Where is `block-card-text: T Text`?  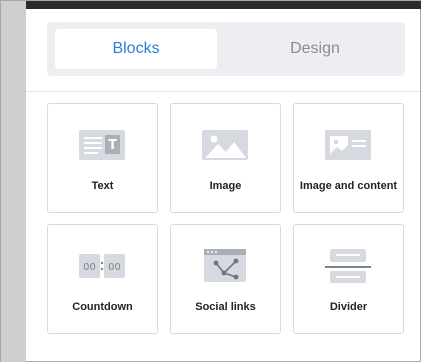
block-card-text: T Text is located at coordinates (102, 158).